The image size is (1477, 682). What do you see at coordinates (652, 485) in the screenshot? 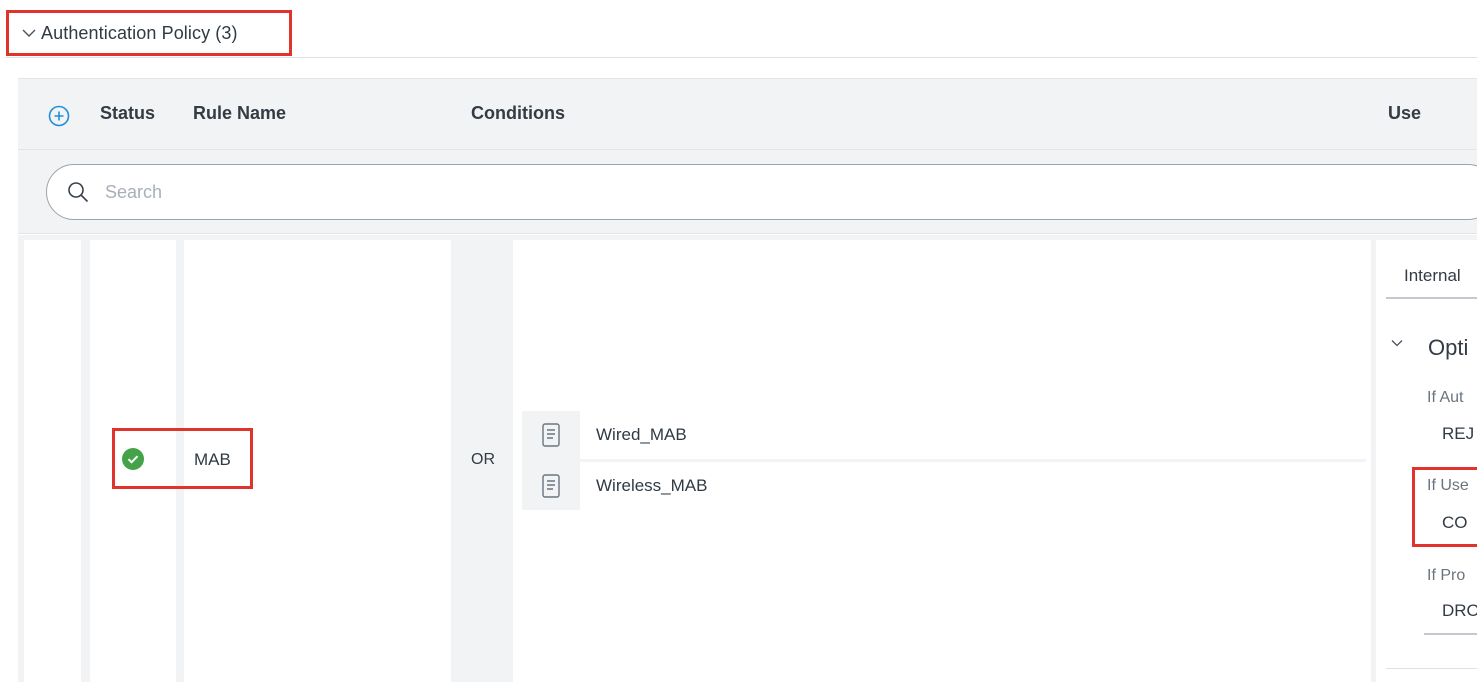
I see `condition-label: Wireless_MAB` at bounding box center [652, 485].